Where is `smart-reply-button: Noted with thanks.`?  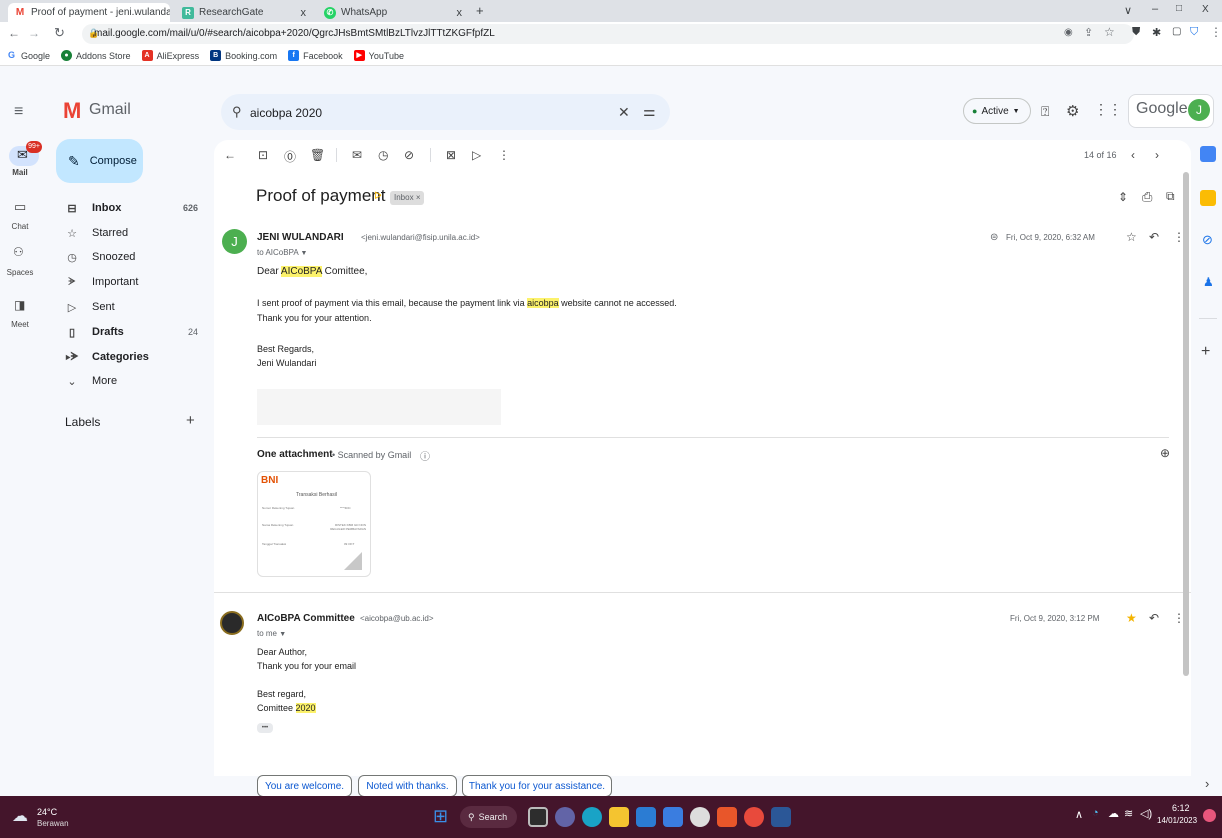
smart-reply-button: Noted with thanks. is located at coordinates (407, 786).